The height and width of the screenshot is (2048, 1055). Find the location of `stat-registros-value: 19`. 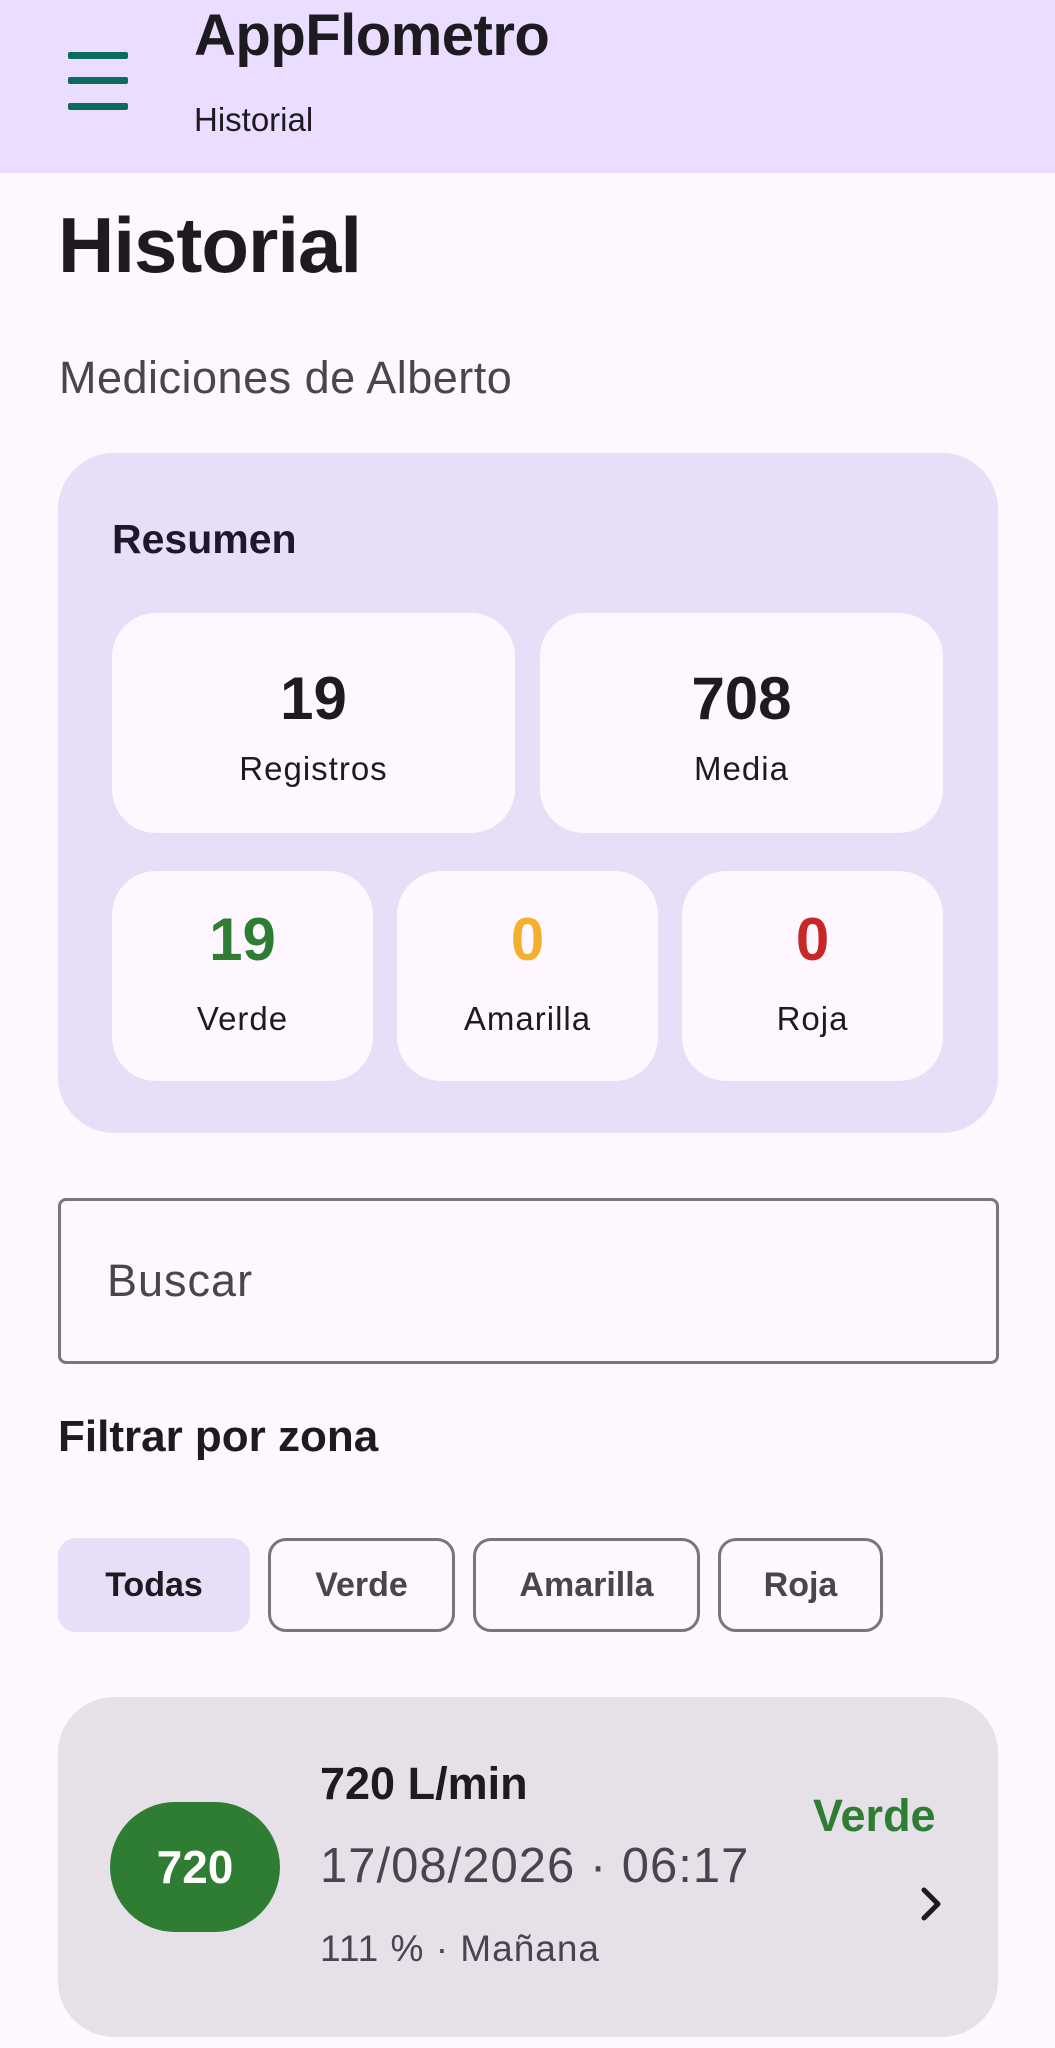

stat-registros-value: 19 is located at coordinates (313, 698).